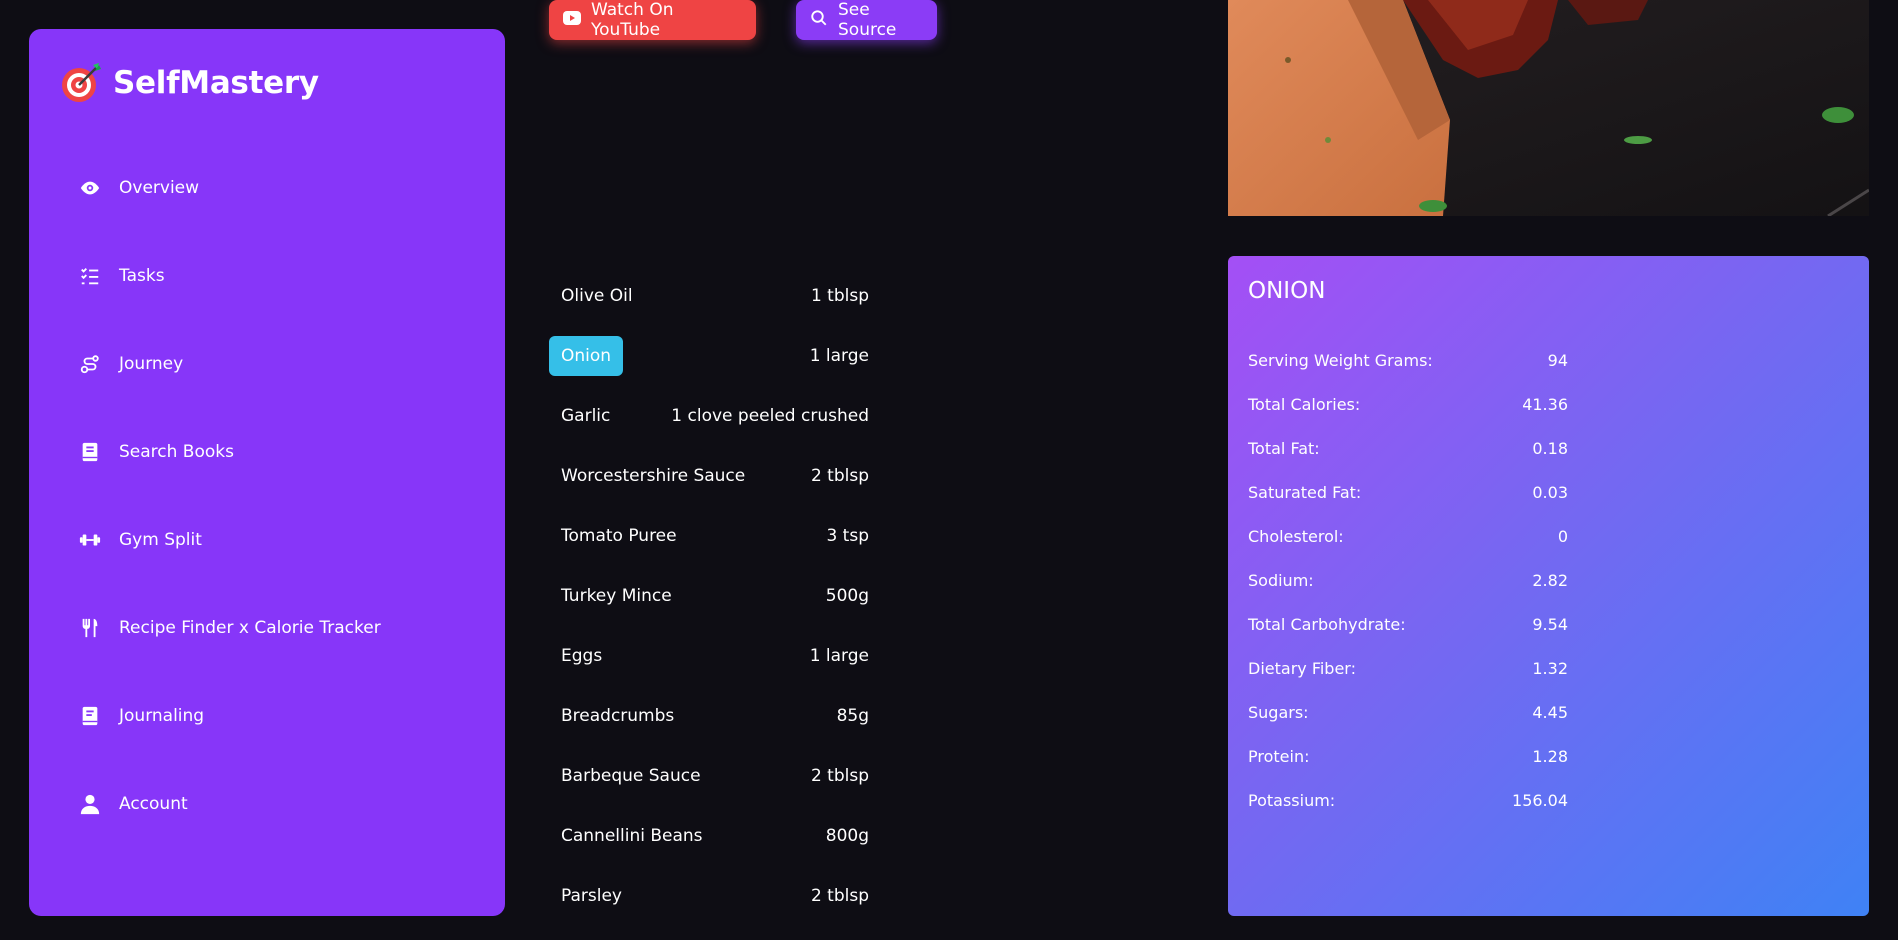  I want to click on nutrition-row: Serving Weight Grams: 94, so click(1408, 360).